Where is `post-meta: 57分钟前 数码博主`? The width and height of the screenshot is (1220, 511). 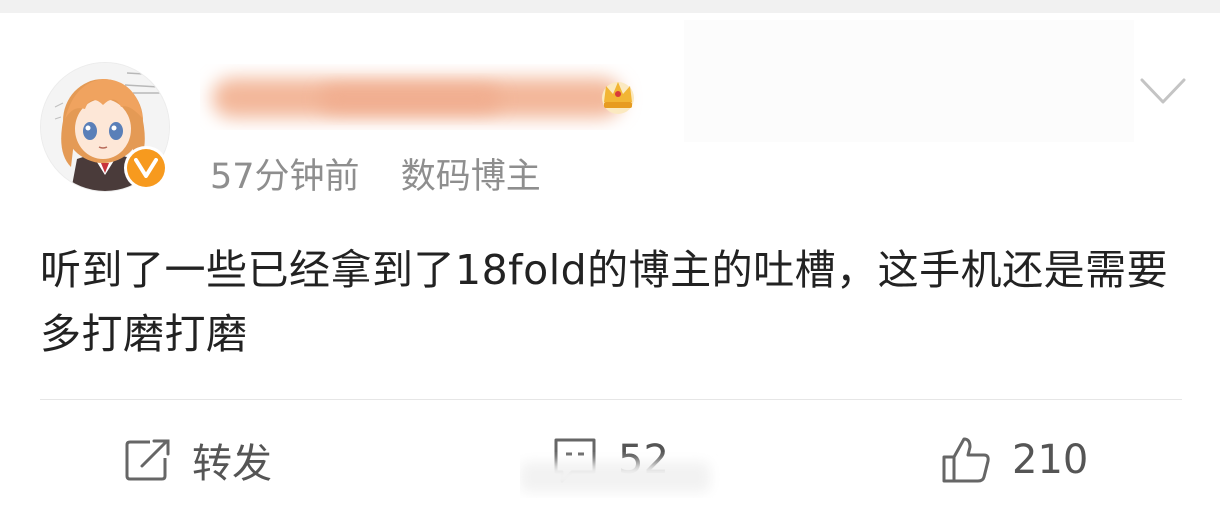
post-meta: 57分钟前 数码博主 is located at coordinates (375, 177).